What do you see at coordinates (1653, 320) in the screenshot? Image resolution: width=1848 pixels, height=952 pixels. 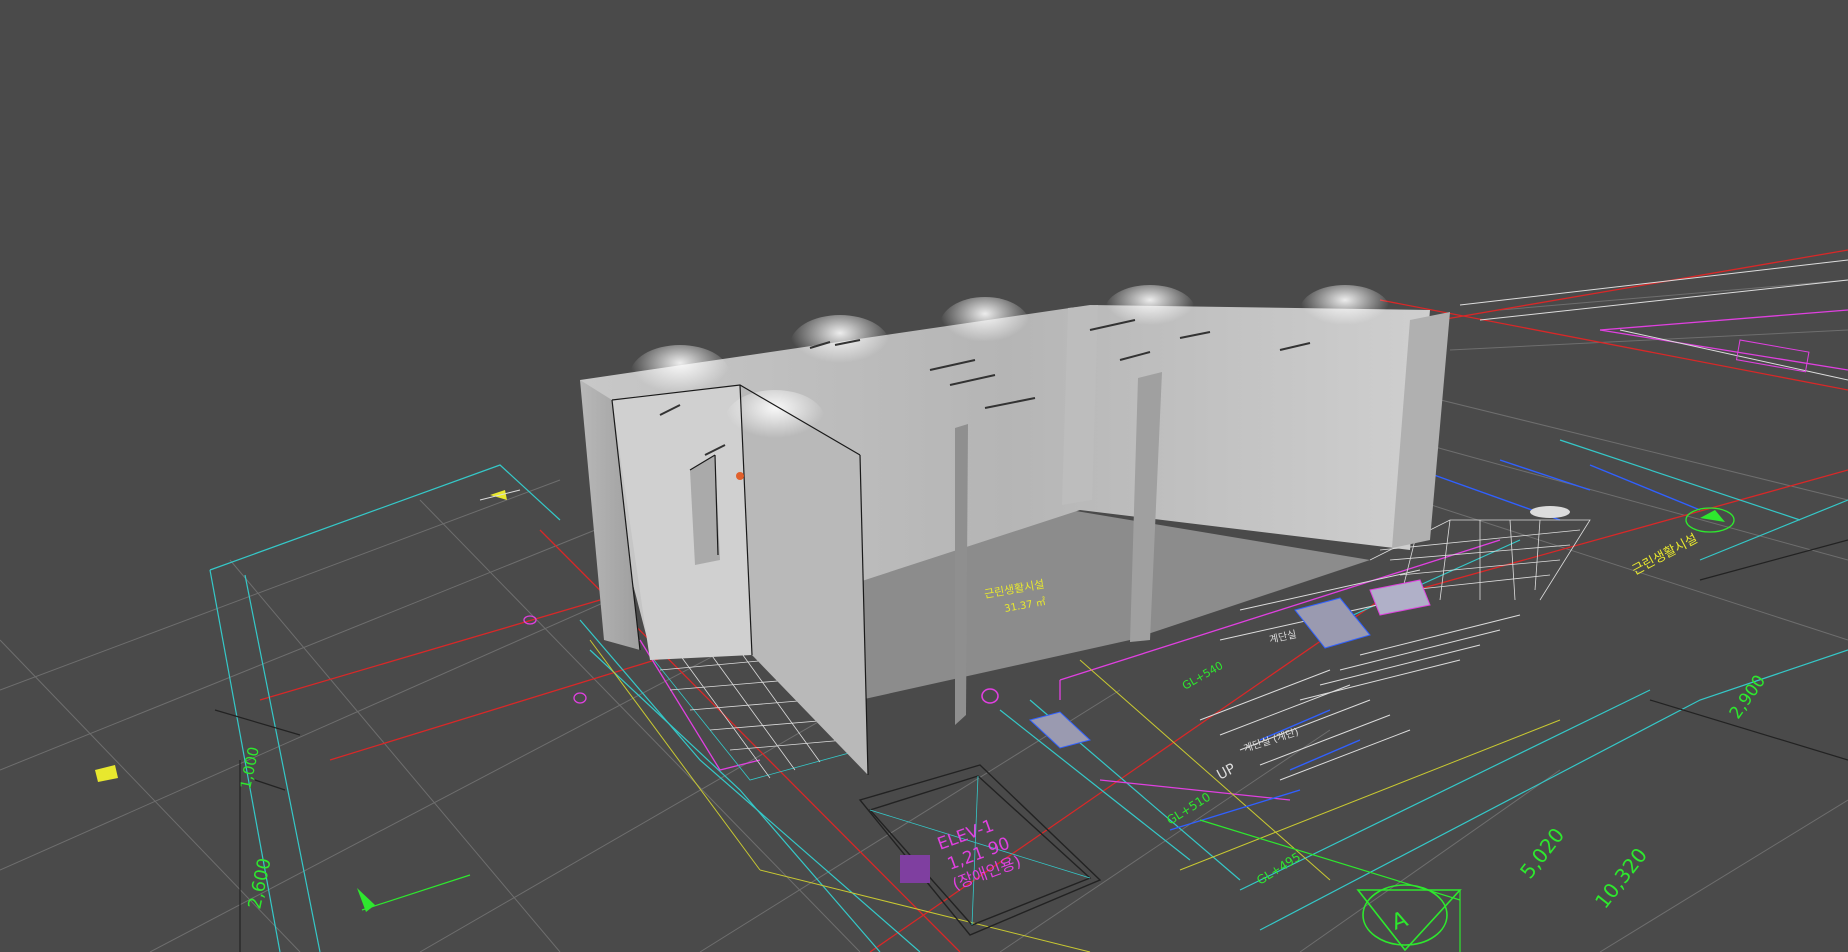 I see `far-plan` at bounding box center [1653, 320].